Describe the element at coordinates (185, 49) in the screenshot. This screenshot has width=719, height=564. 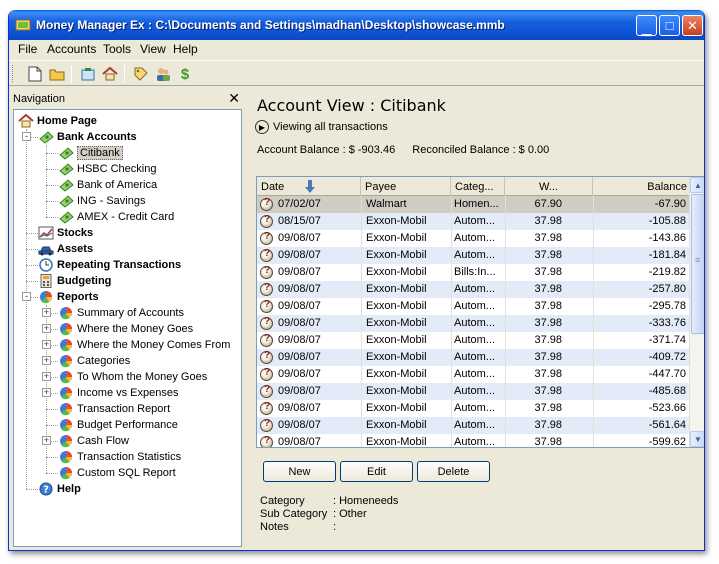
I see `menu-help: Help` at that location.